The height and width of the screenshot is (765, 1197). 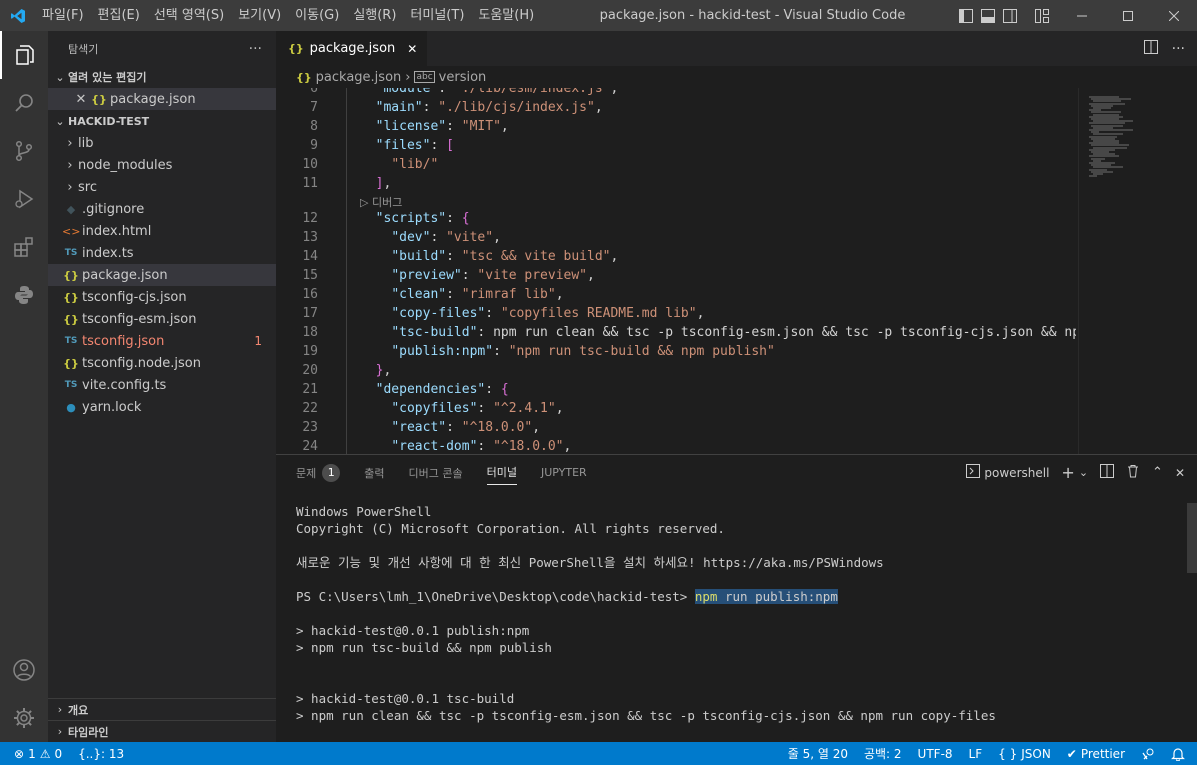 What do you see at coordinates (24, 103) in the screenshot?
I see `search-icon` at bounding box center [24, 103].